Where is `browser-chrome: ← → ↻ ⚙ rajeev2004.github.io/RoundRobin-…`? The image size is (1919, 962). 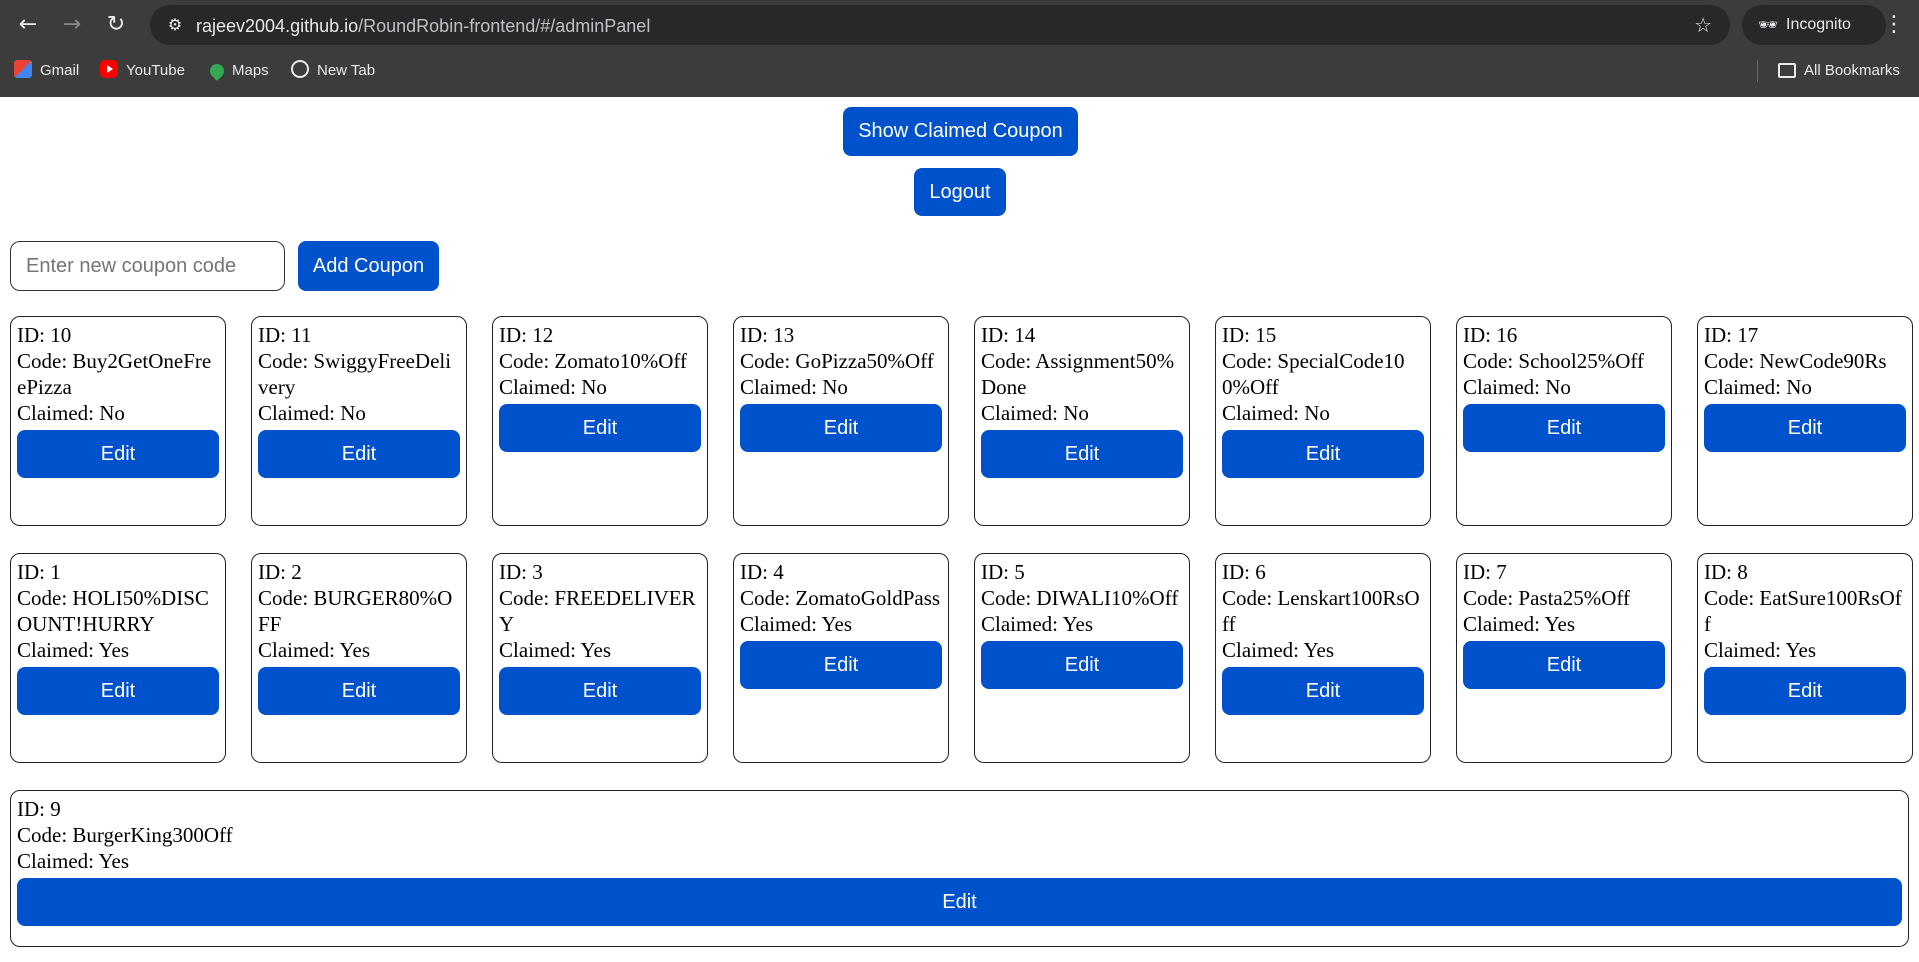 browser-chrome: ← → ↻ ⚙ rajeev2004.github.io/RoundRobin-… is located at coordinates (959, 48).